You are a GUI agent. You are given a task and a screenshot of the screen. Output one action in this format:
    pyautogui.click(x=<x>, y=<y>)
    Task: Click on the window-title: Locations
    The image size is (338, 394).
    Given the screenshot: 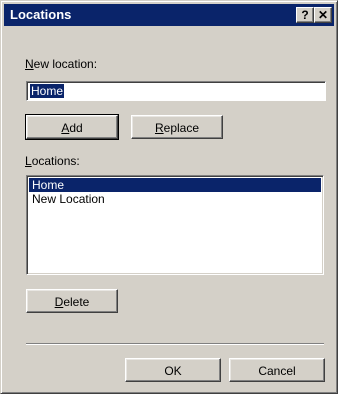 What is the action you would take?
    pyautogui.click(x=41, y=14)
    